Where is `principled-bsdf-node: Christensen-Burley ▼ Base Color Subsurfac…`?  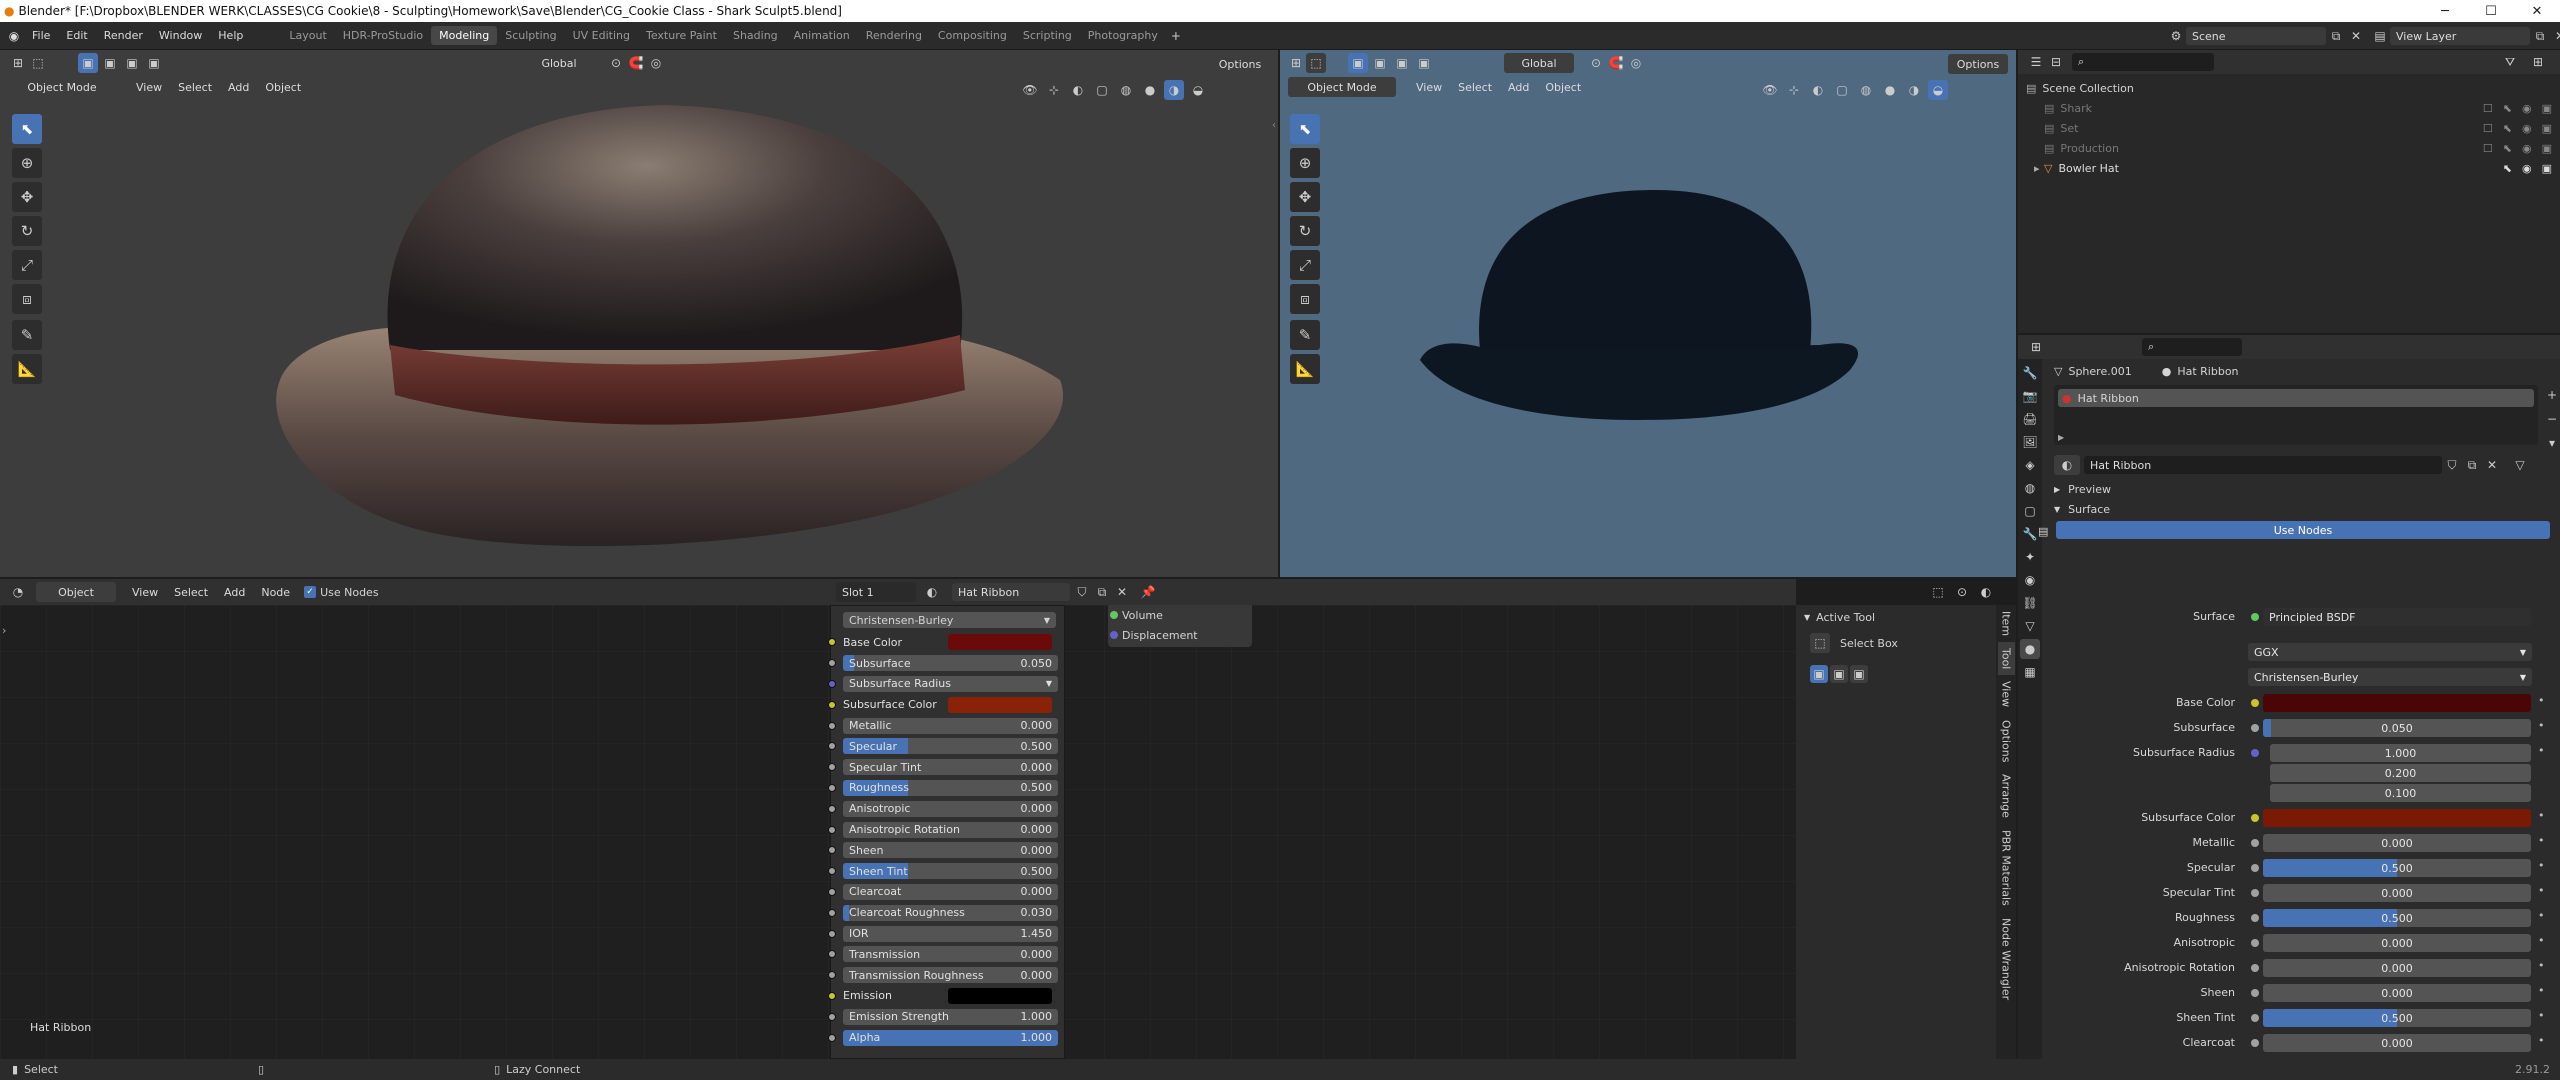 principled-bsdf-node: Christensen-Burley ▼ Base Color Subsurfac… is located at coordinates (946, 832).